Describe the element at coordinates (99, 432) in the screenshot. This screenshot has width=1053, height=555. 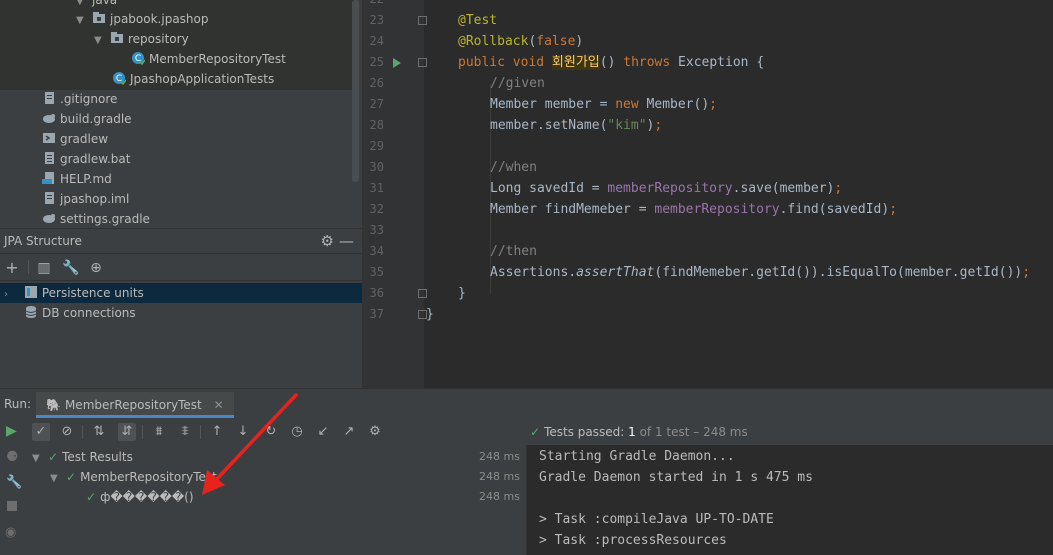
I see `sort-alpha-icon: ⇅` at that location.